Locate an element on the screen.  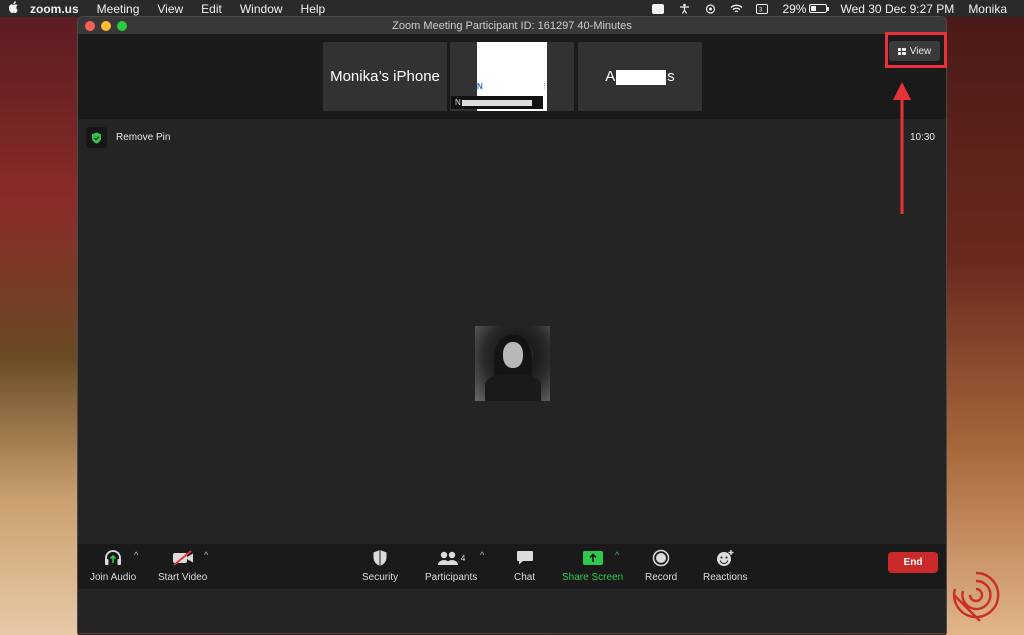
video-off-icon is located at coordinates (183, 558).